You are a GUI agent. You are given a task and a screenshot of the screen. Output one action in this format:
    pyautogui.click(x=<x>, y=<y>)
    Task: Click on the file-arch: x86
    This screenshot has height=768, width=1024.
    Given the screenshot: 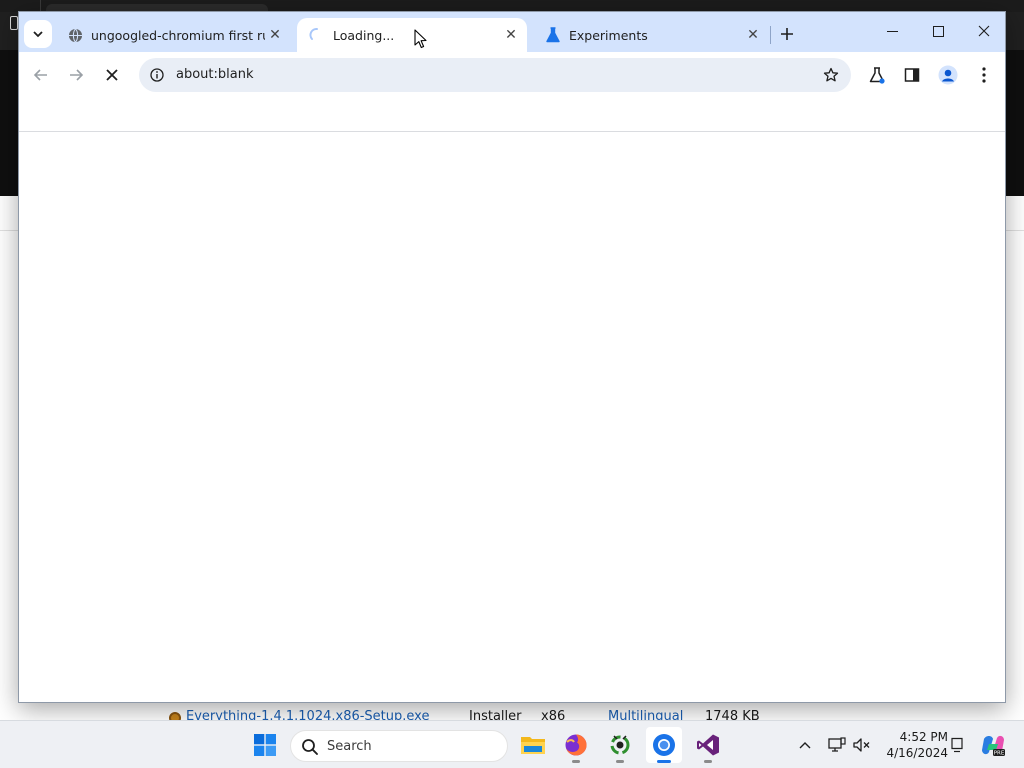 What is the action you would take?
    pyautogui.click(x=553, y=714)
    